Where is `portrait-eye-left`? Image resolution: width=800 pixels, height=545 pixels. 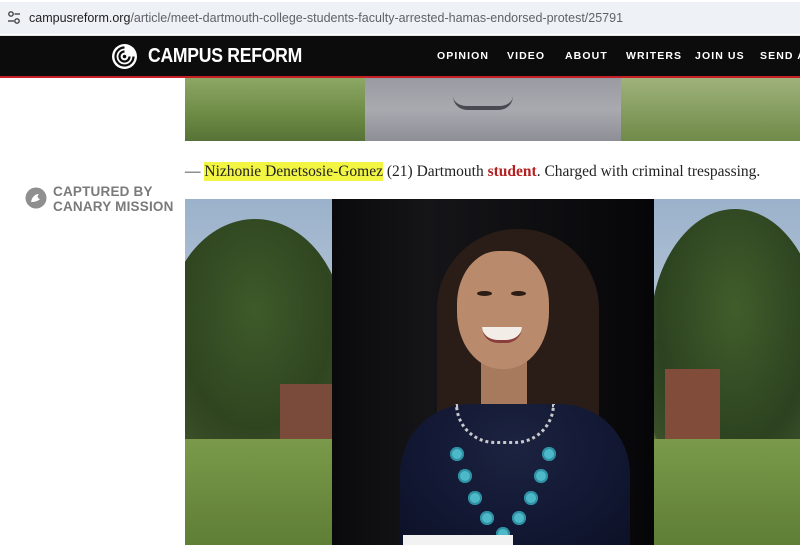
portrait-eye-left is located at coordinates (484, 293).